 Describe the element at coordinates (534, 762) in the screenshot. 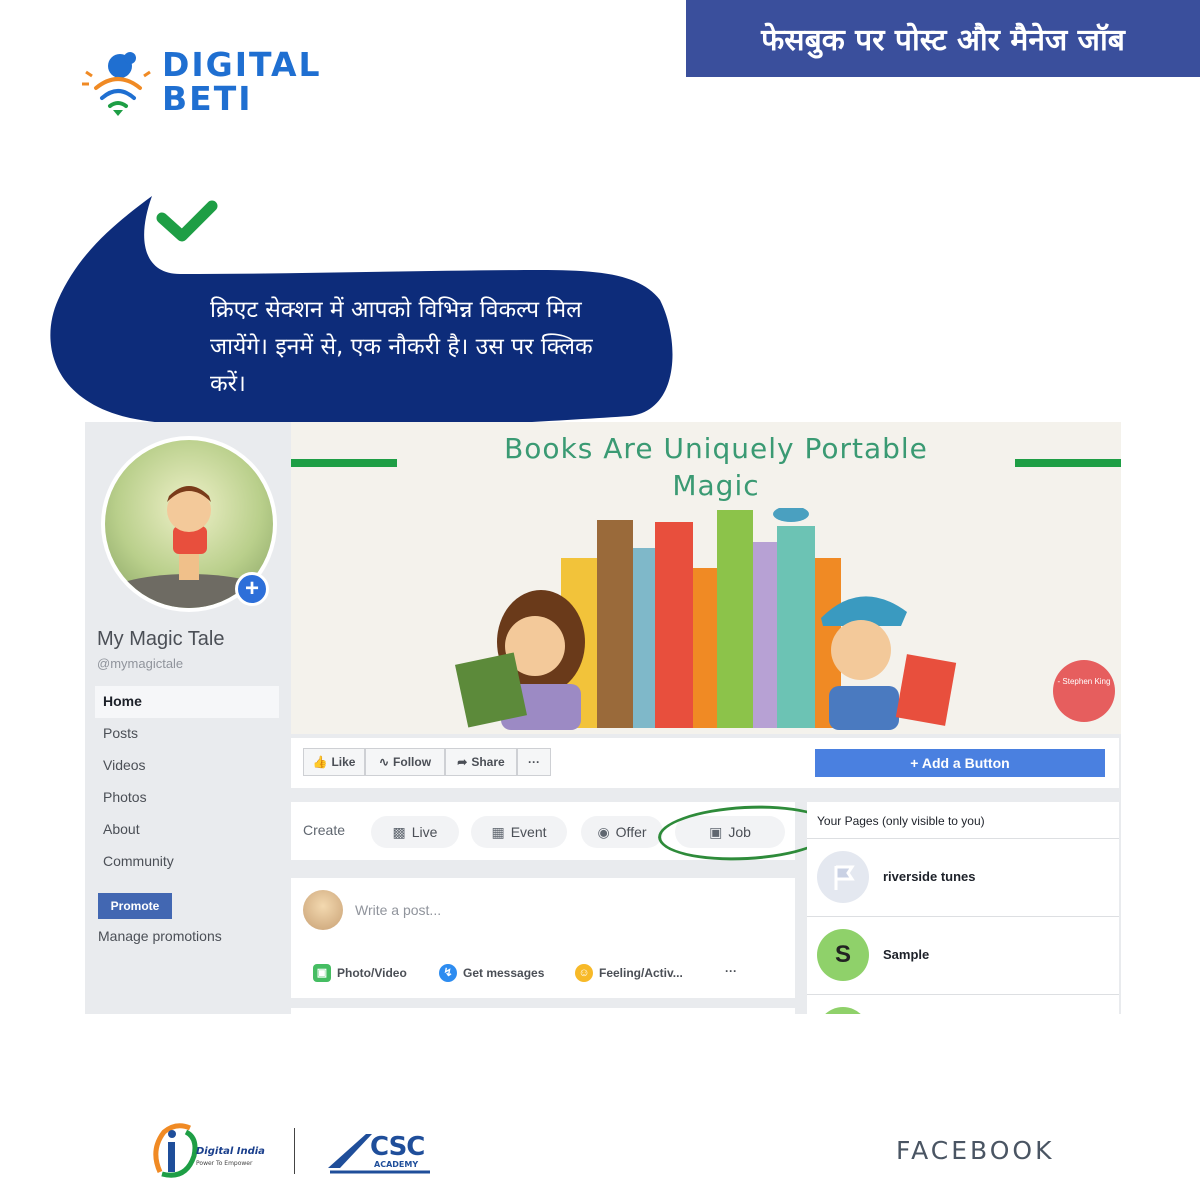

I see `more-button: ···` at that location.